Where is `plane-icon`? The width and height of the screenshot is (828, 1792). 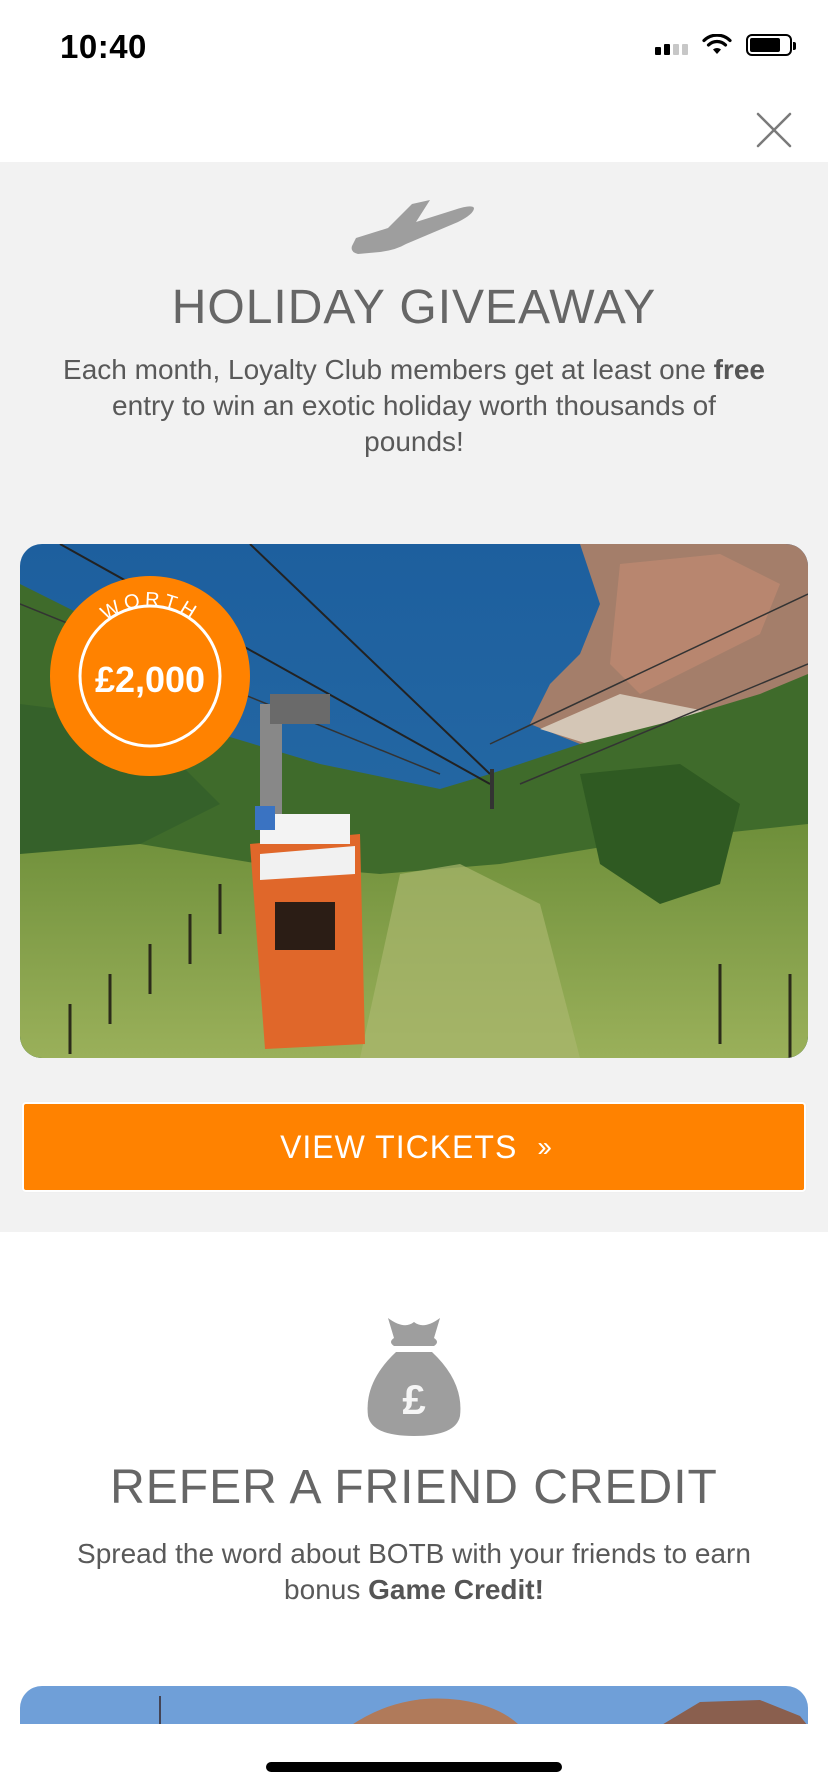
plane-icon is located at coordinates (412, 227).